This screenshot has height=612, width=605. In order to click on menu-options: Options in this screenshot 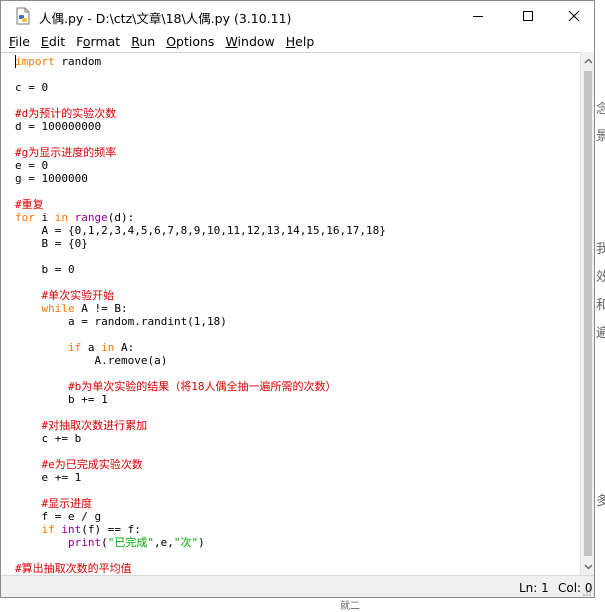, I will do `click(190, 41)`.